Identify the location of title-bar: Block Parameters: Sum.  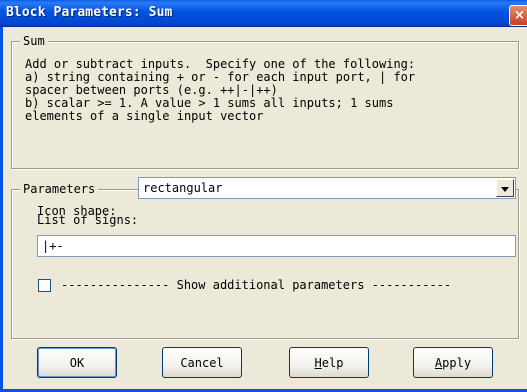
(263, 13).